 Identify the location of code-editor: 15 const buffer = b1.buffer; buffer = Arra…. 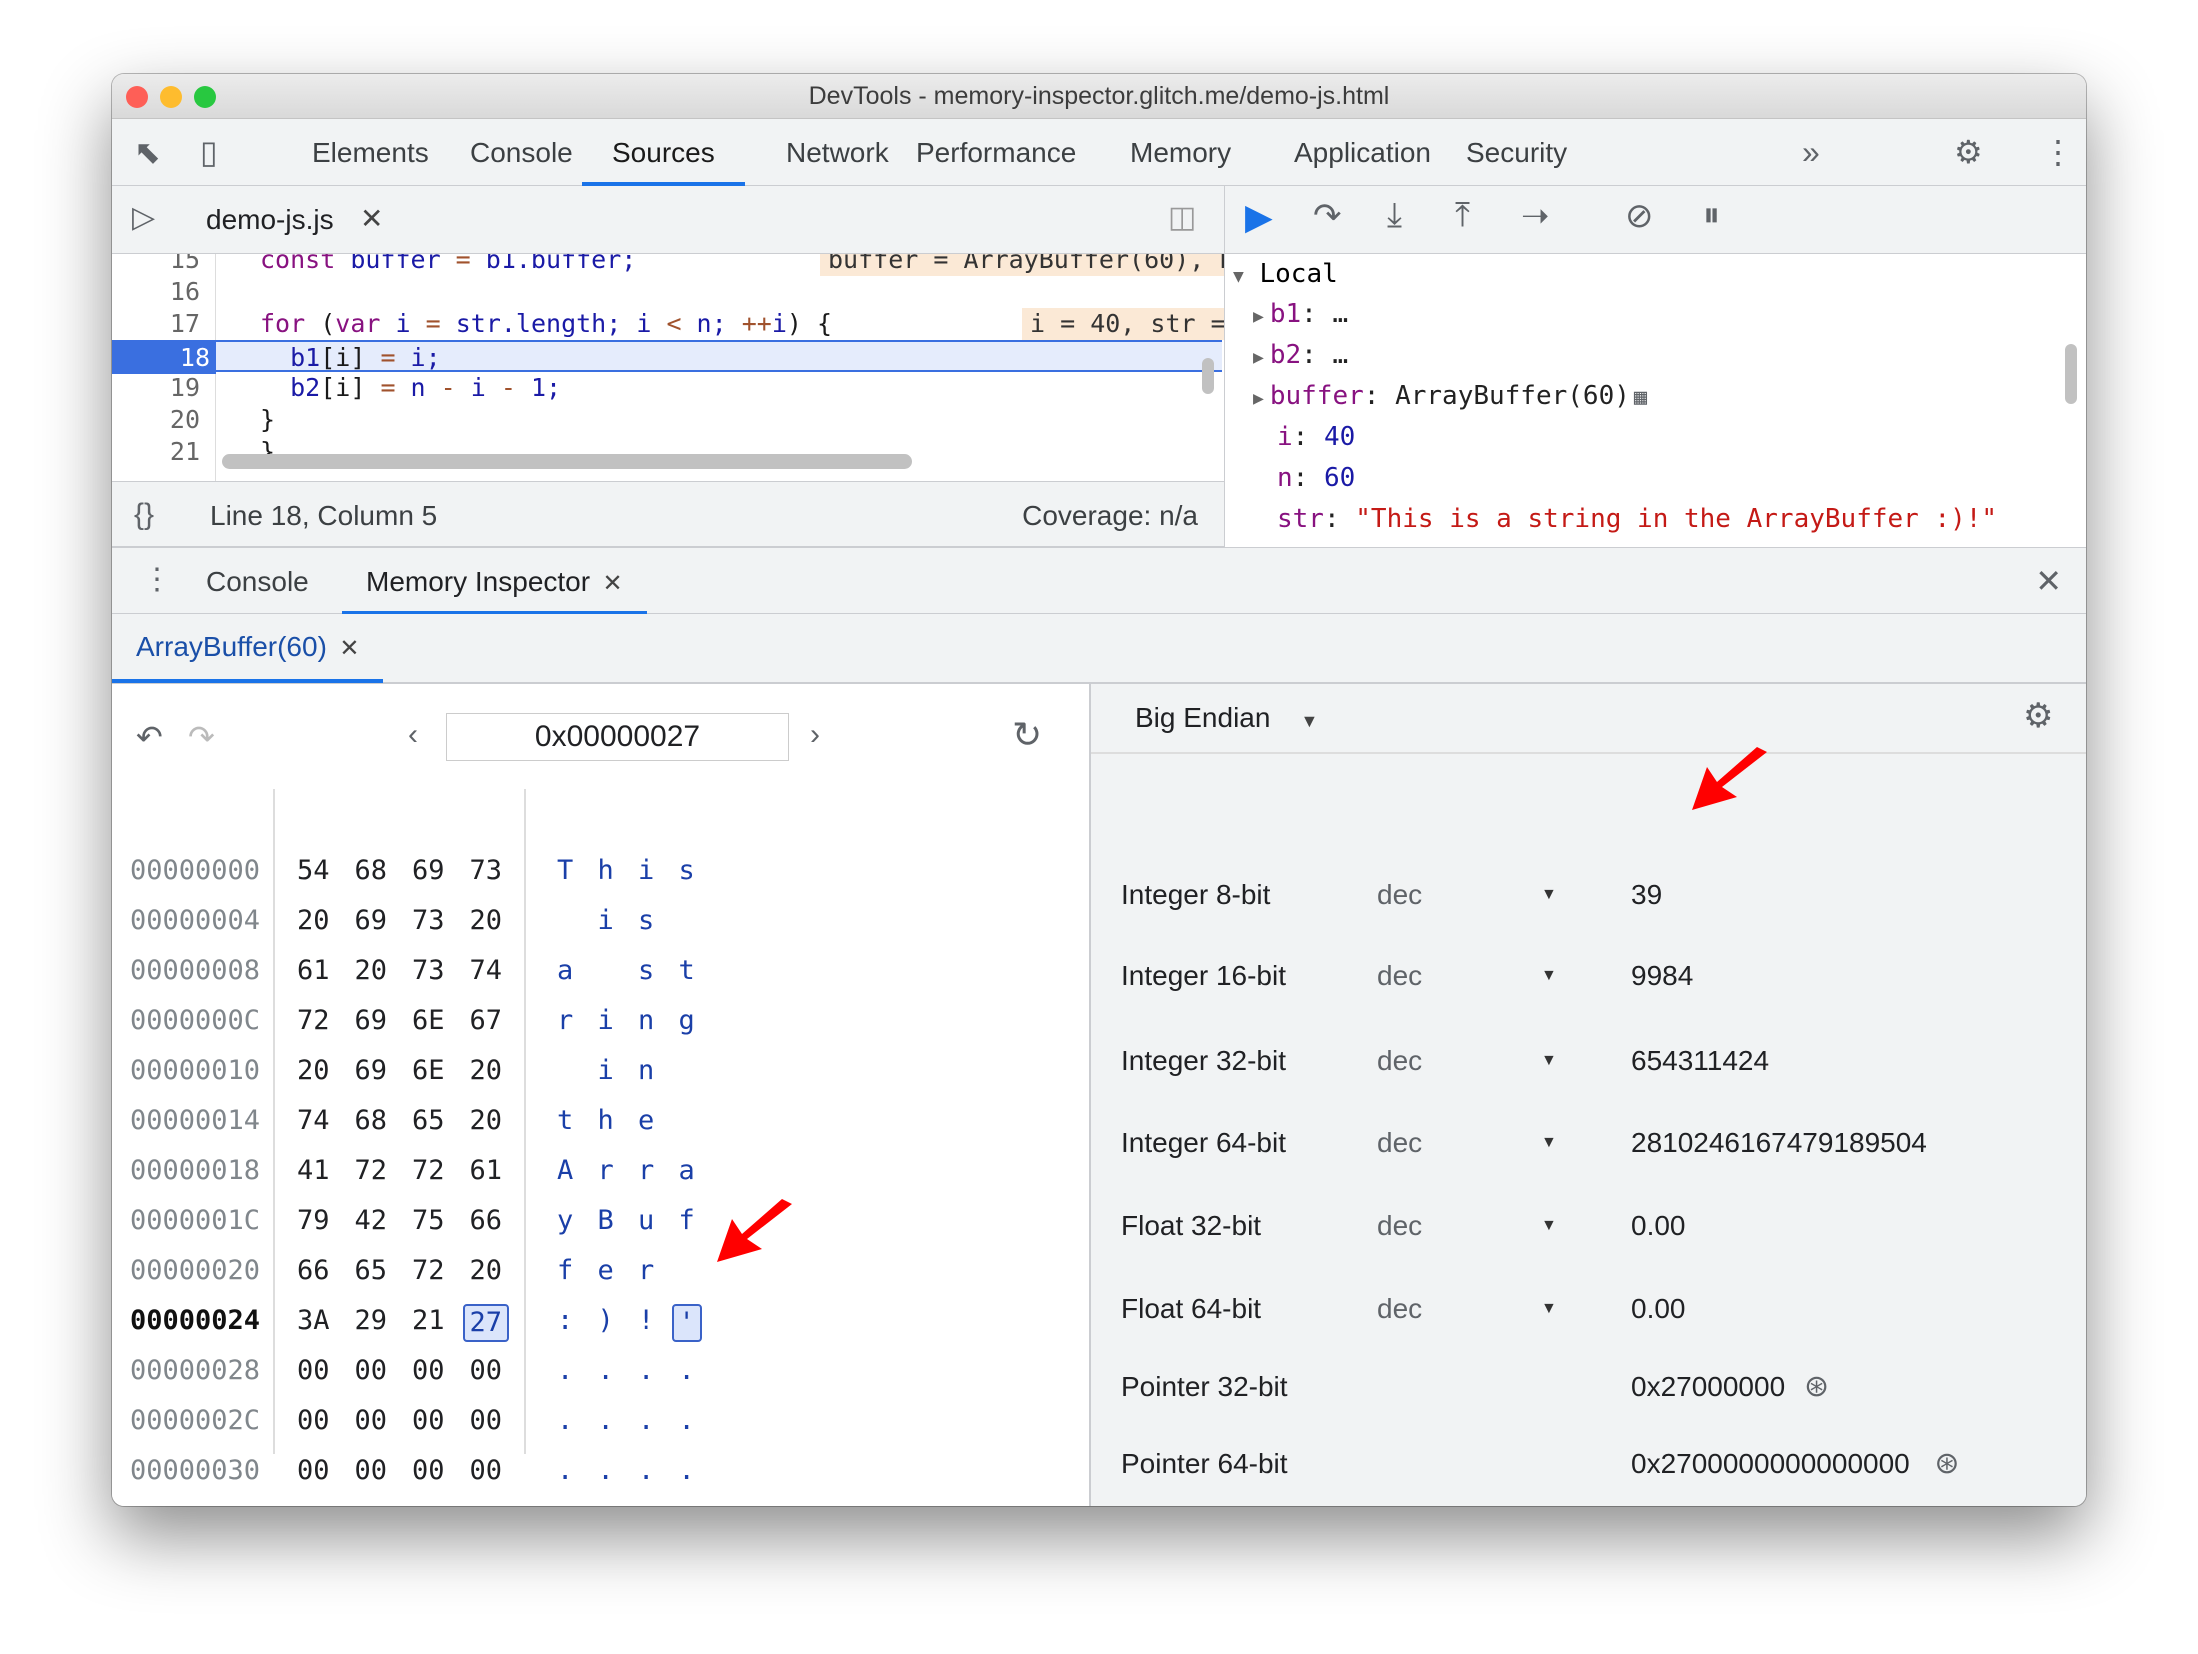
(668, 367).